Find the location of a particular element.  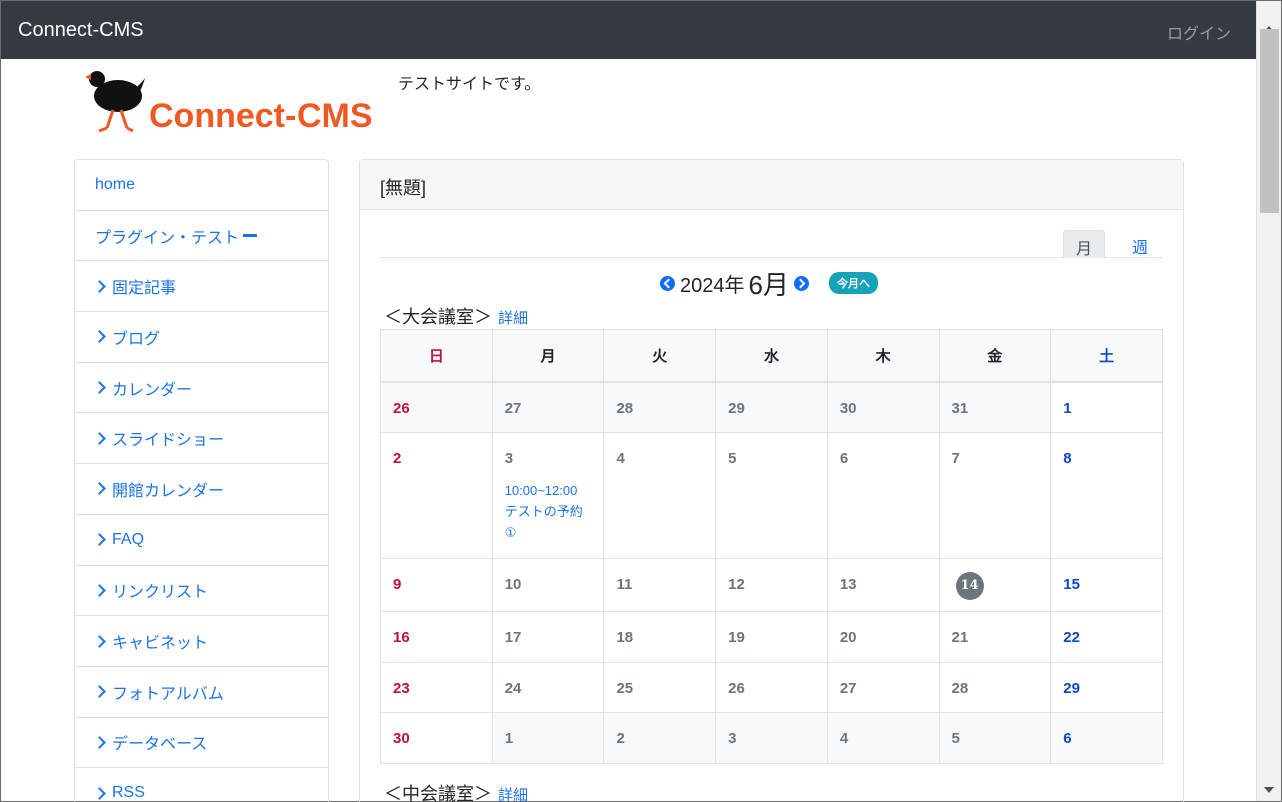

day-cell: 21 is located at coordinates (995, 637).